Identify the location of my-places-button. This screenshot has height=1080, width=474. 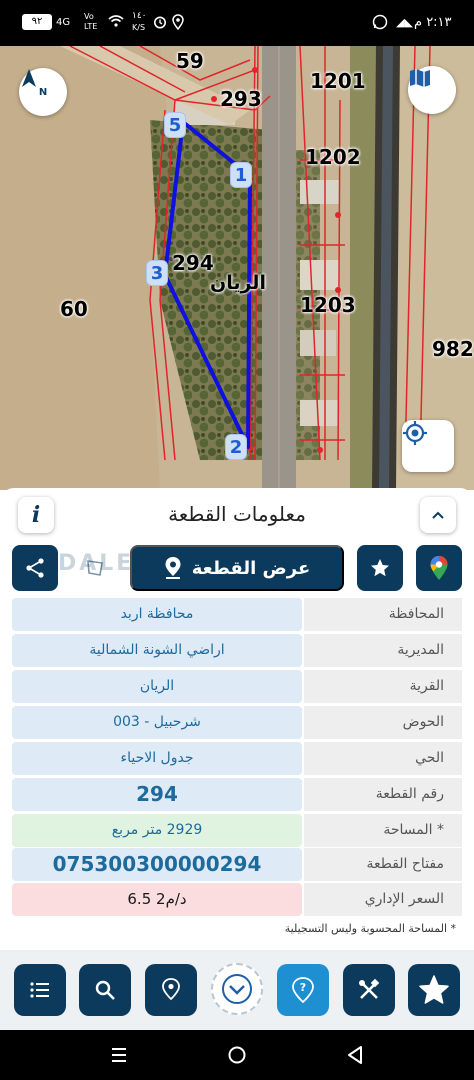
(171, 990).